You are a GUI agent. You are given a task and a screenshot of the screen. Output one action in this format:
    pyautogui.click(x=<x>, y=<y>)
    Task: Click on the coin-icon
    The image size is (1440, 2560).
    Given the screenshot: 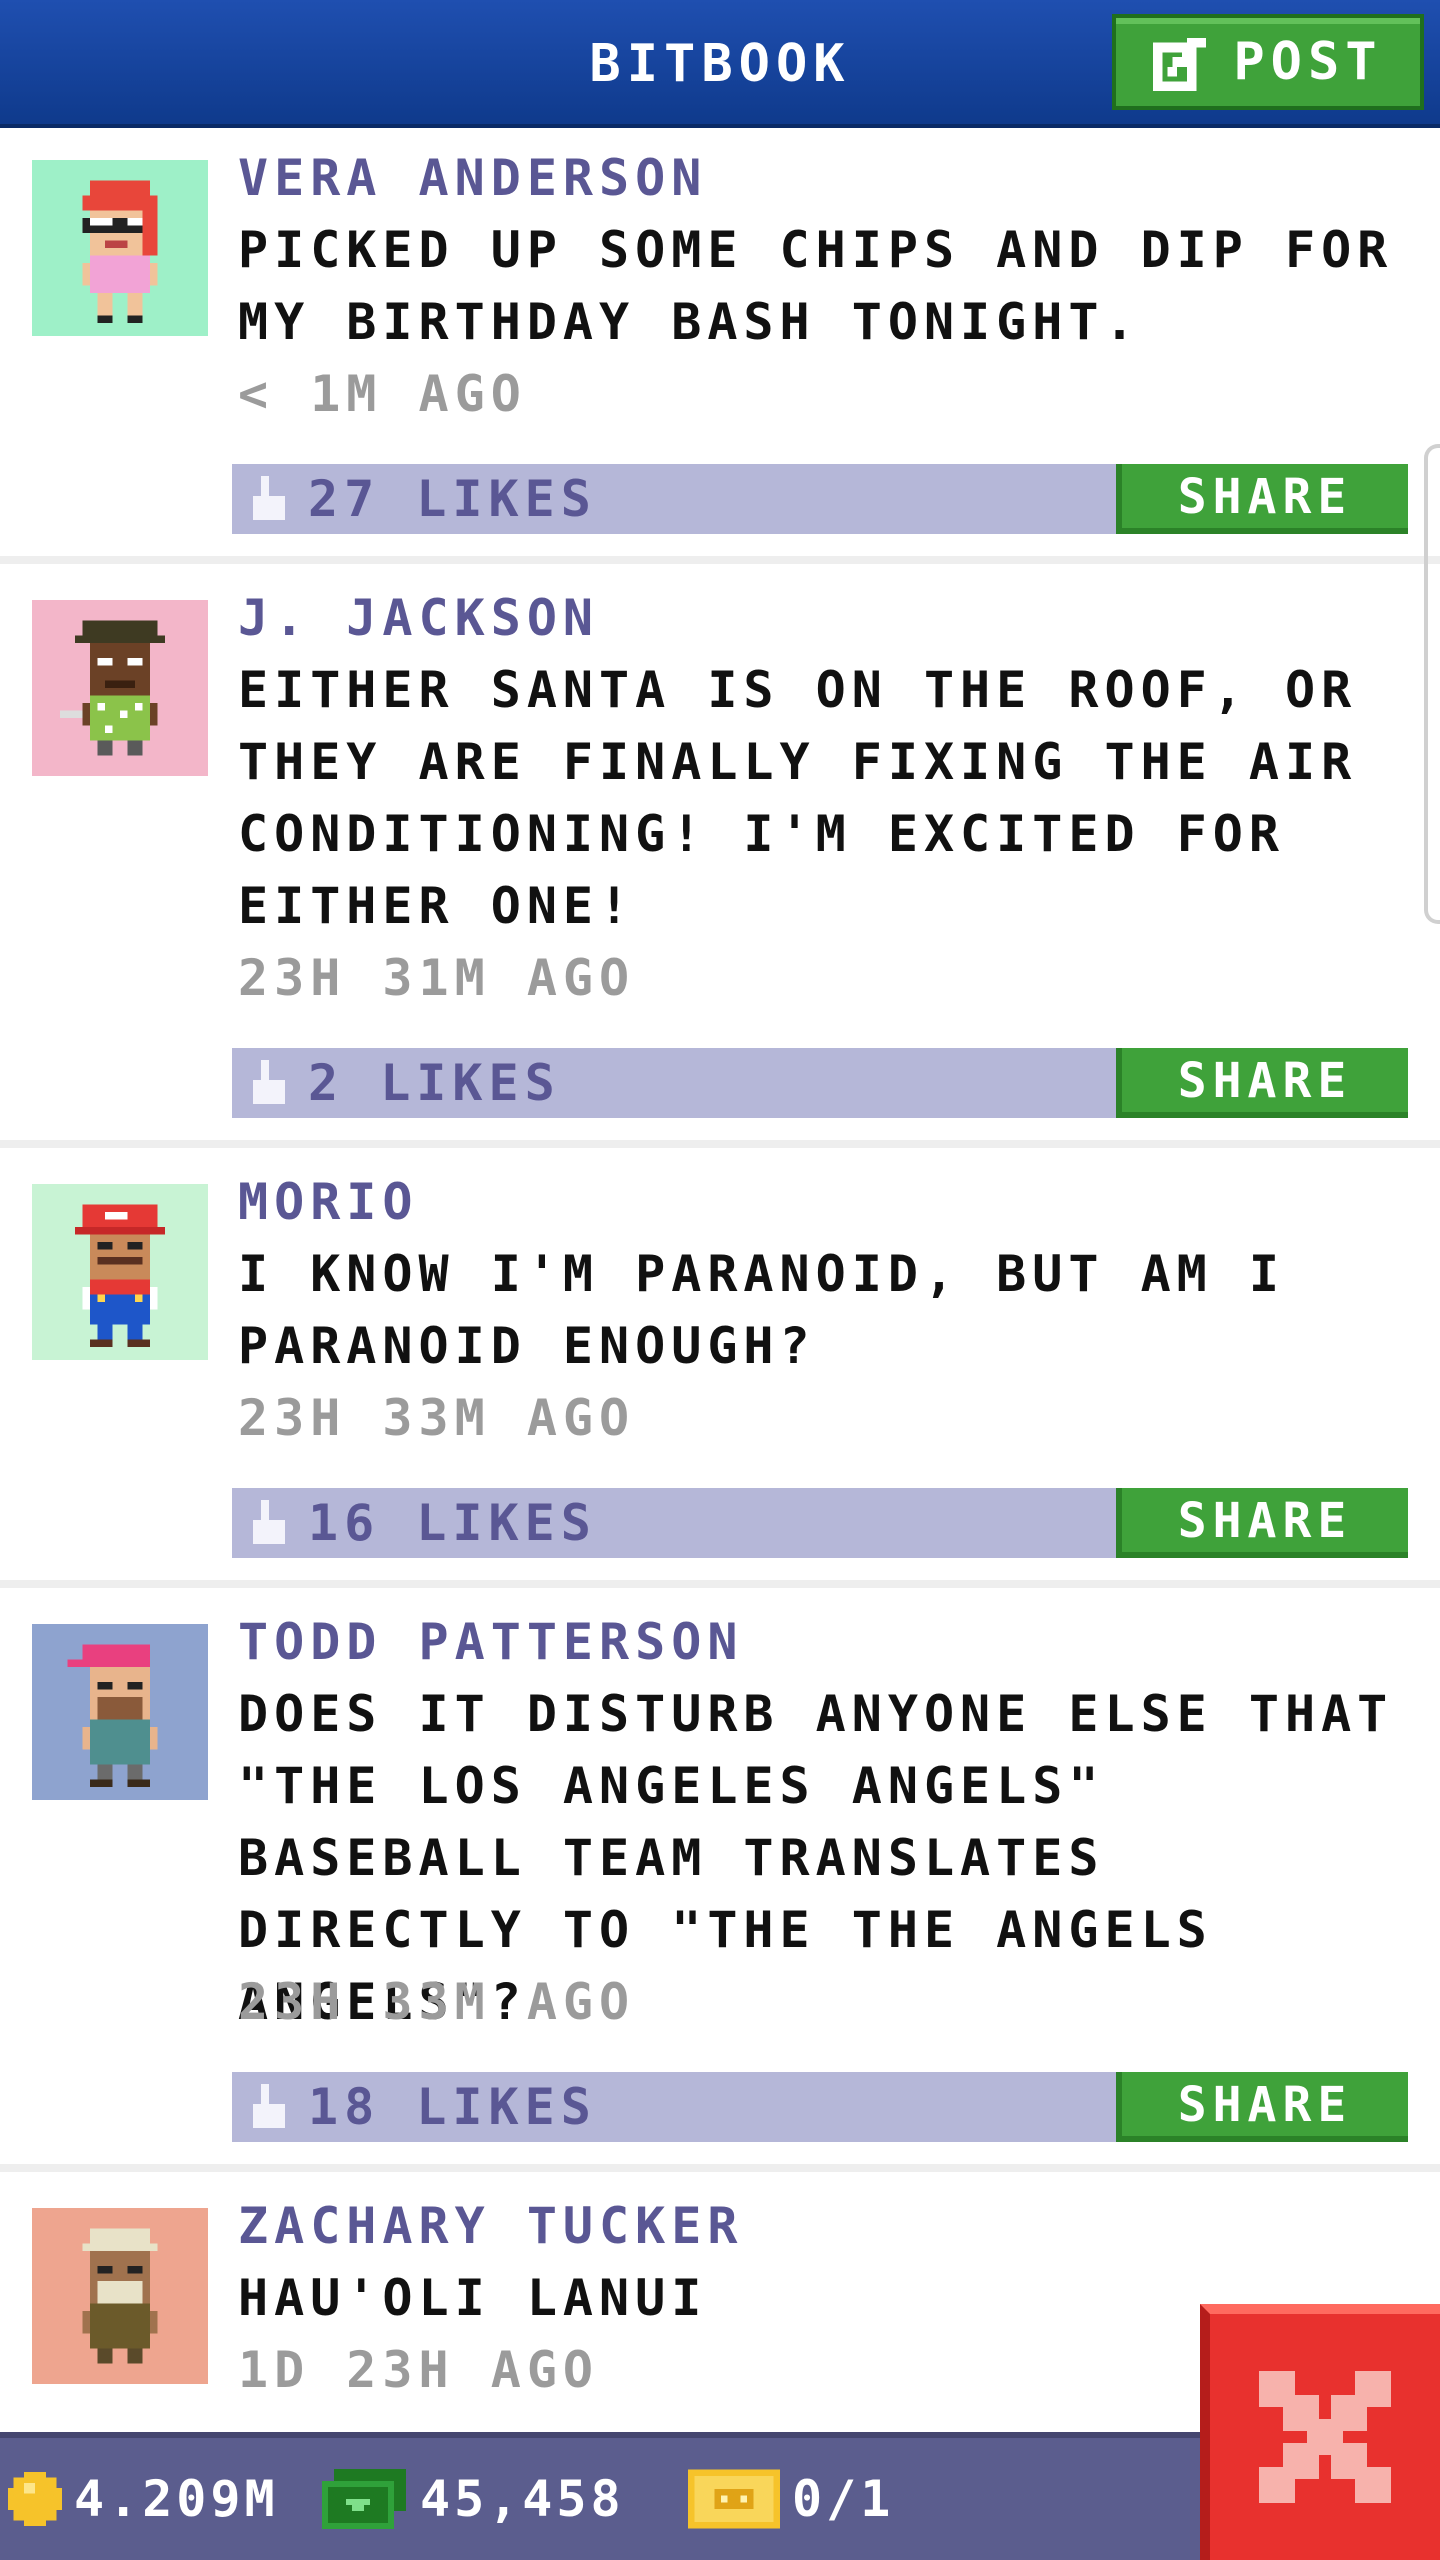 What is the action you would take?
    pyautogui.click(x=35, y=2499)
    